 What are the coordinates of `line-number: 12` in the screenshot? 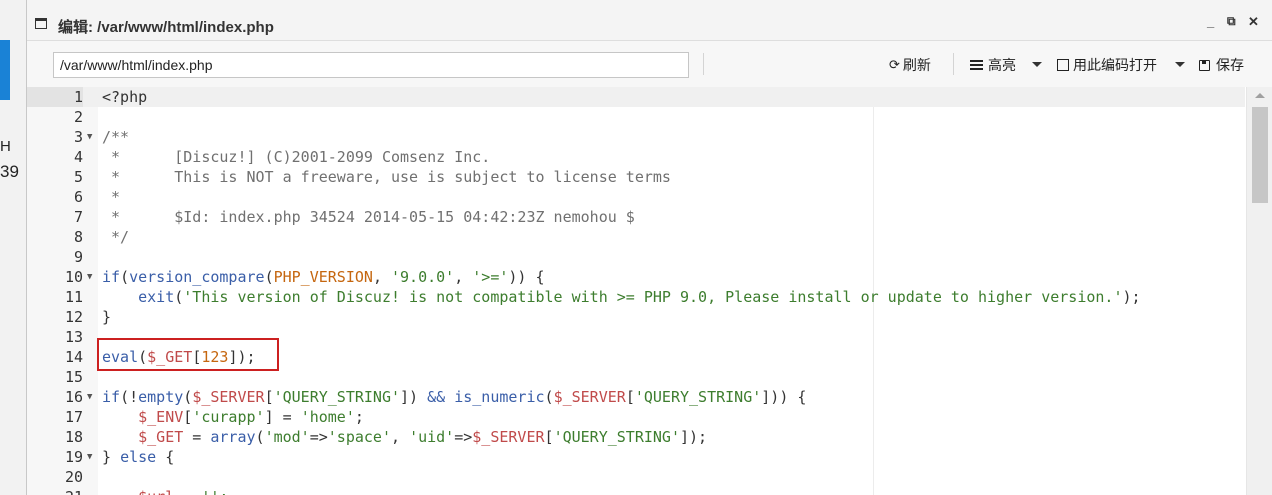 It's located at (73, 317).